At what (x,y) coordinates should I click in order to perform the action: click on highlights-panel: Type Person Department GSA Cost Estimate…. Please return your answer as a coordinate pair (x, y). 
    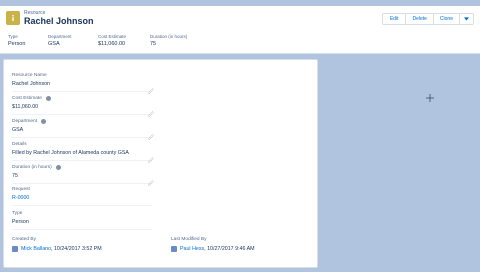
    Looking at the image, I should click on (158, 42).